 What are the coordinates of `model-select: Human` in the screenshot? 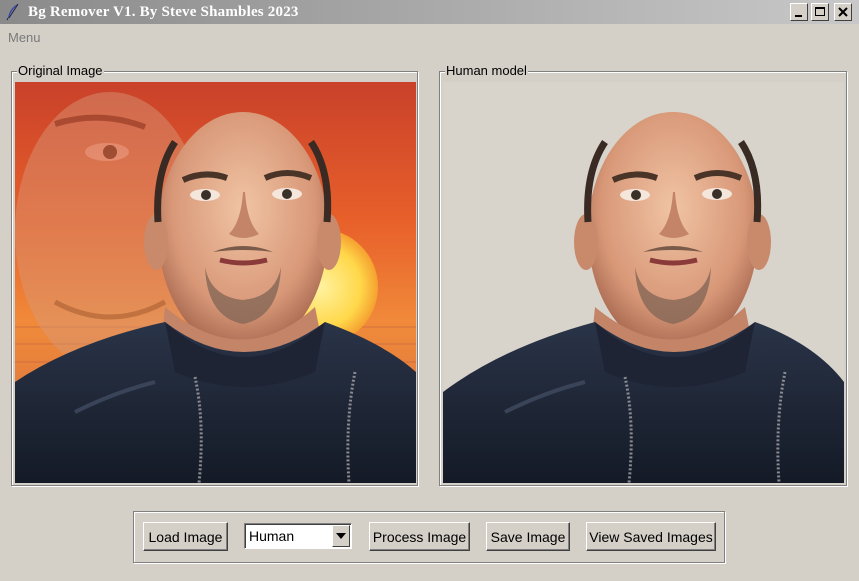 It's located at (298, 536).